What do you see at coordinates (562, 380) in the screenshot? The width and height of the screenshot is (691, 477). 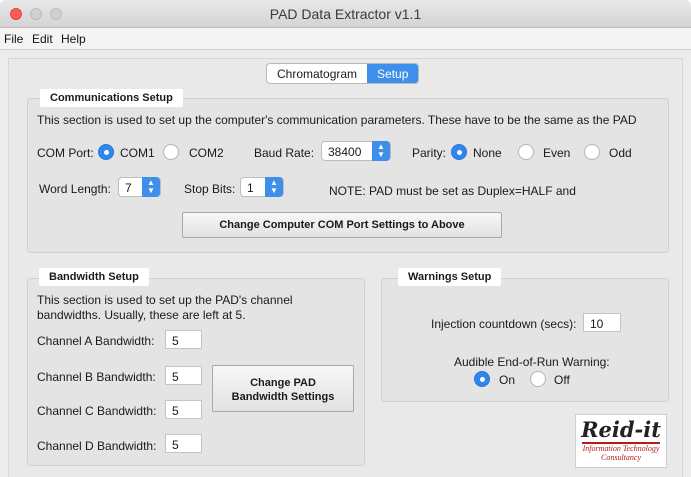 I see `audible-off-label: Off` at bounding box center [562, 380].